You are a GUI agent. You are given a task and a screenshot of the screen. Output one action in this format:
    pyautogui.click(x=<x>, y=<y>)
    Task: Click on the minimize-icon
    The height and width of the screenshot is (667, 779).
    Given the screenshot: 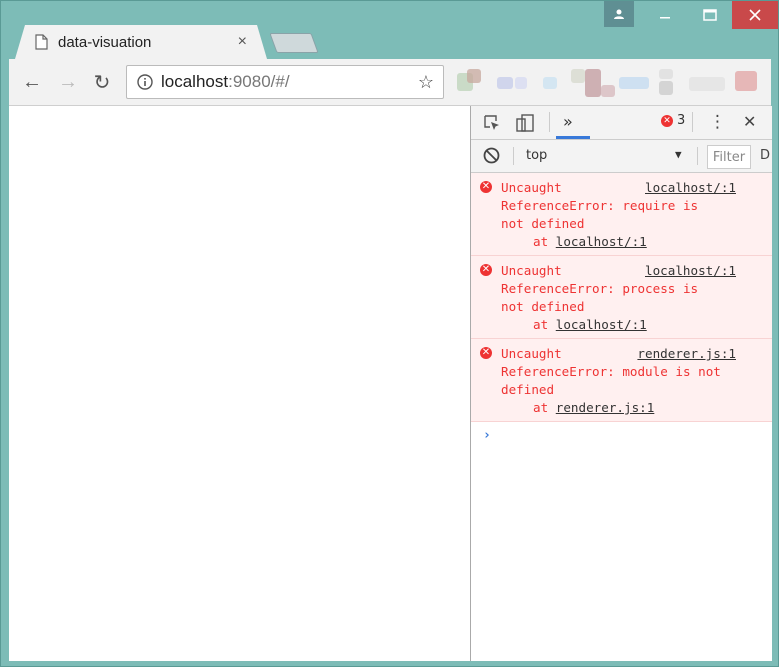 What is the action you would take?
    pyautogui.click(x=664, y=18)
    